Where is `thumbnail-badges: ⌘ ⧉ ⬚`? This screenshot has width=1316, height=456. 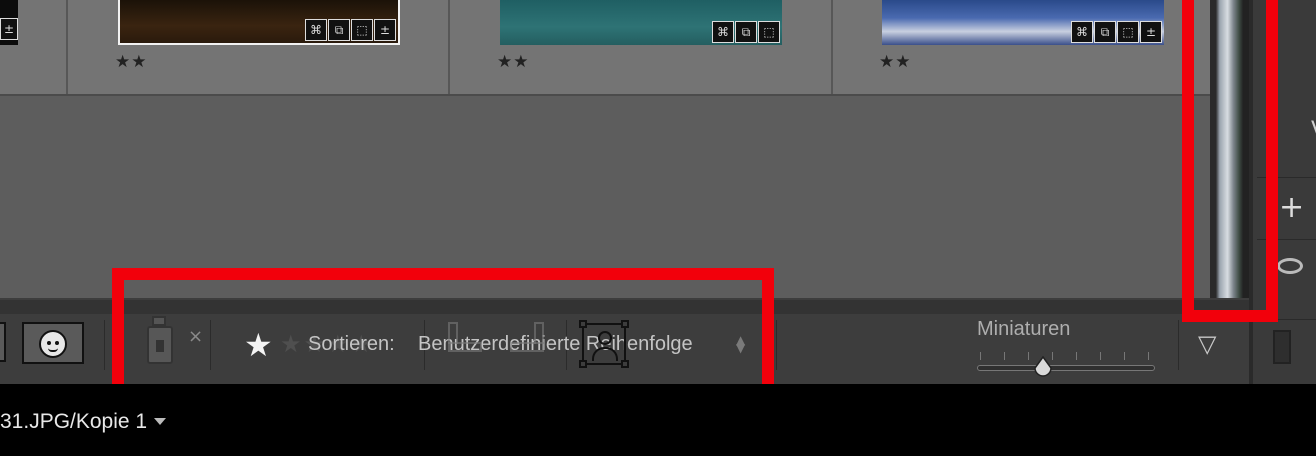
thumbnail-badges: ⌘ ⧉ ⬚ is located at coordinates (746, 32).